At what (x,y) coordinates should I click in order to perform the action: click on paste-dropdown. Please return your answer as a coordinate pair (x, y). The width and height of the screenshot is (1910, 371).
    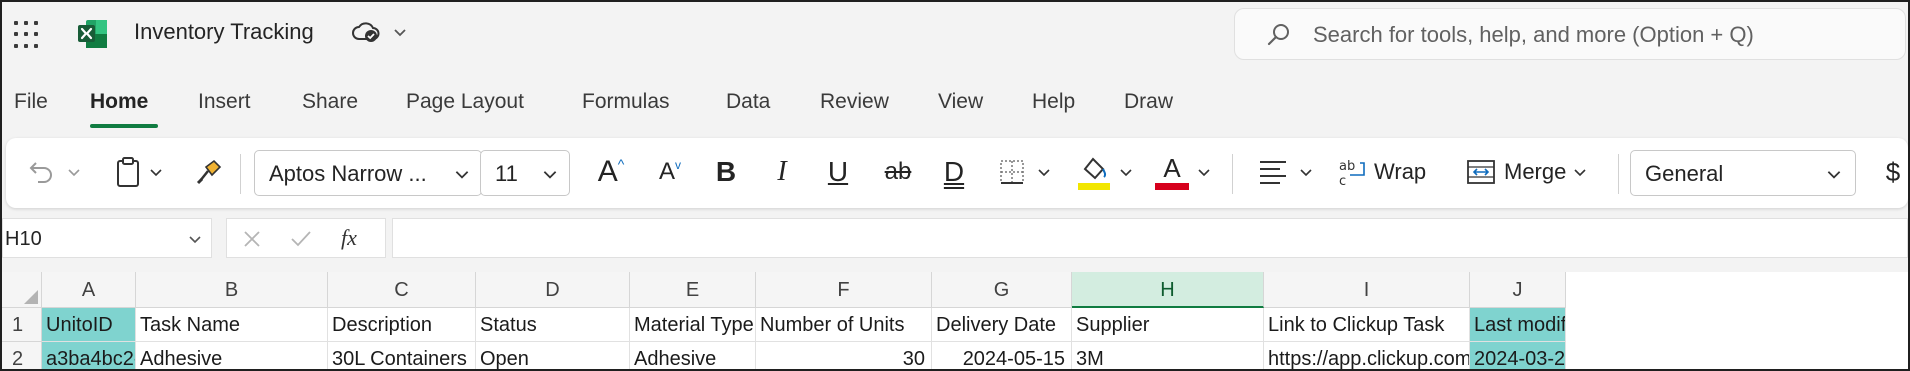
    Looking at the image, I should click on (156, 172).